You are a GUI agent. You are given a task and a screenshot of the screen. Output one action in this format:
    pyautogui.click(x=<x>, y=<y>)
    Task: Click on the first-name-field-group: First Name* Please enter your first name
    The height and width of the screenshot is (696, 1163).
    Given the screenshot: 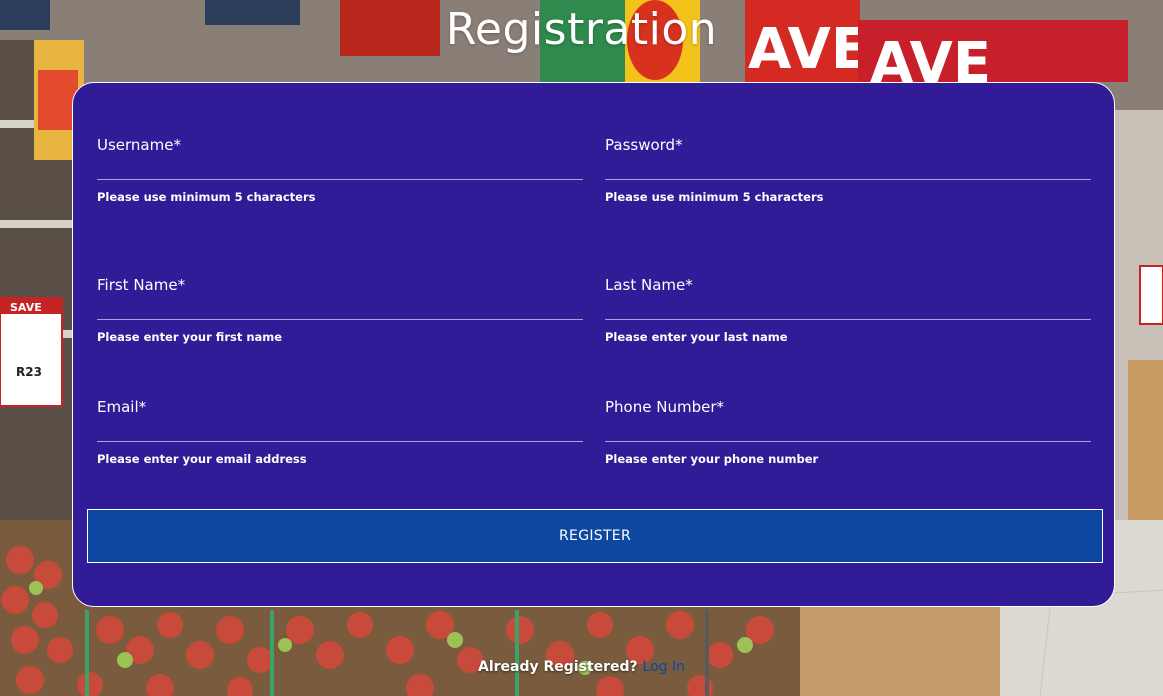 What is the action you would take?
    pyautogui.click(x=340, y=309)
    